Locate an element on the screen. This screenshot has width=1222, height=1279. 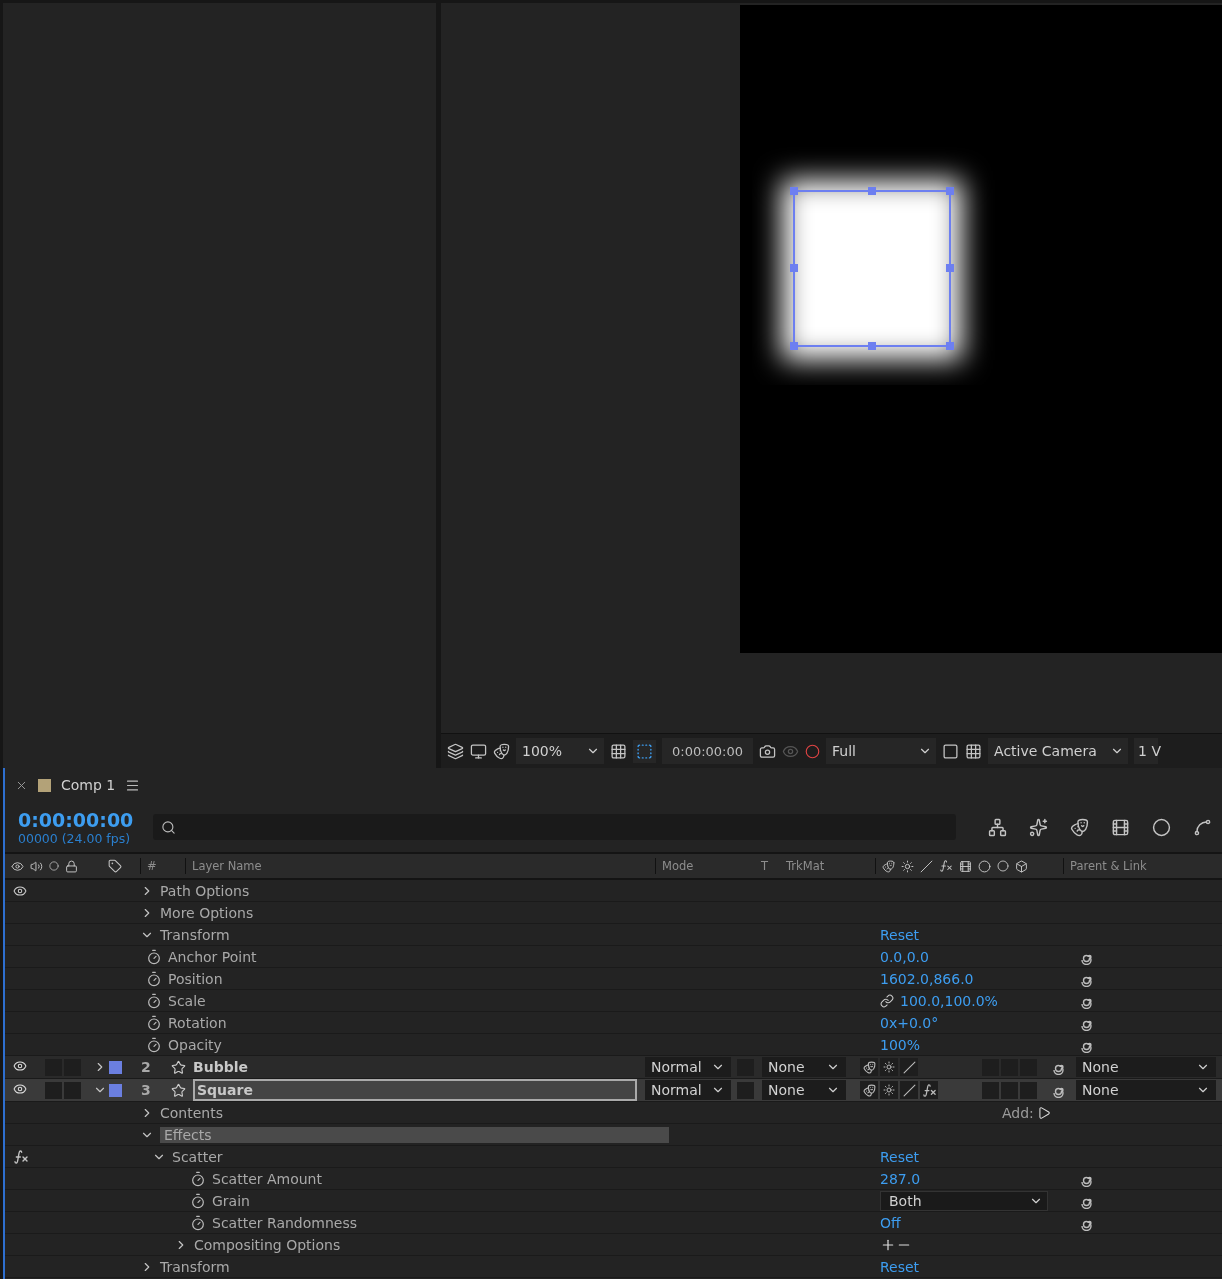
group-label: Path Options is located at coordinates (205, 890).